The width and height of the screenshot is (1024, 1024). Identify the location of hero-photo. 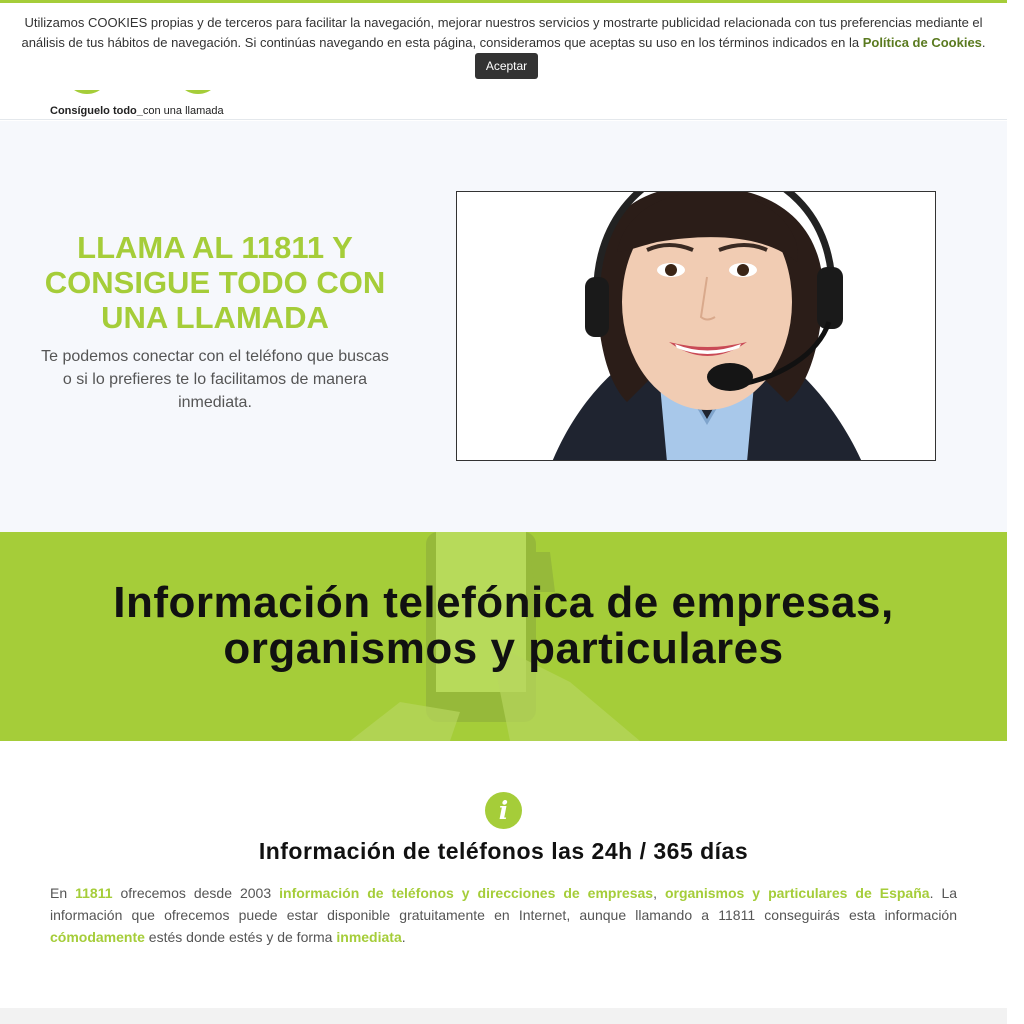
(696, 326).